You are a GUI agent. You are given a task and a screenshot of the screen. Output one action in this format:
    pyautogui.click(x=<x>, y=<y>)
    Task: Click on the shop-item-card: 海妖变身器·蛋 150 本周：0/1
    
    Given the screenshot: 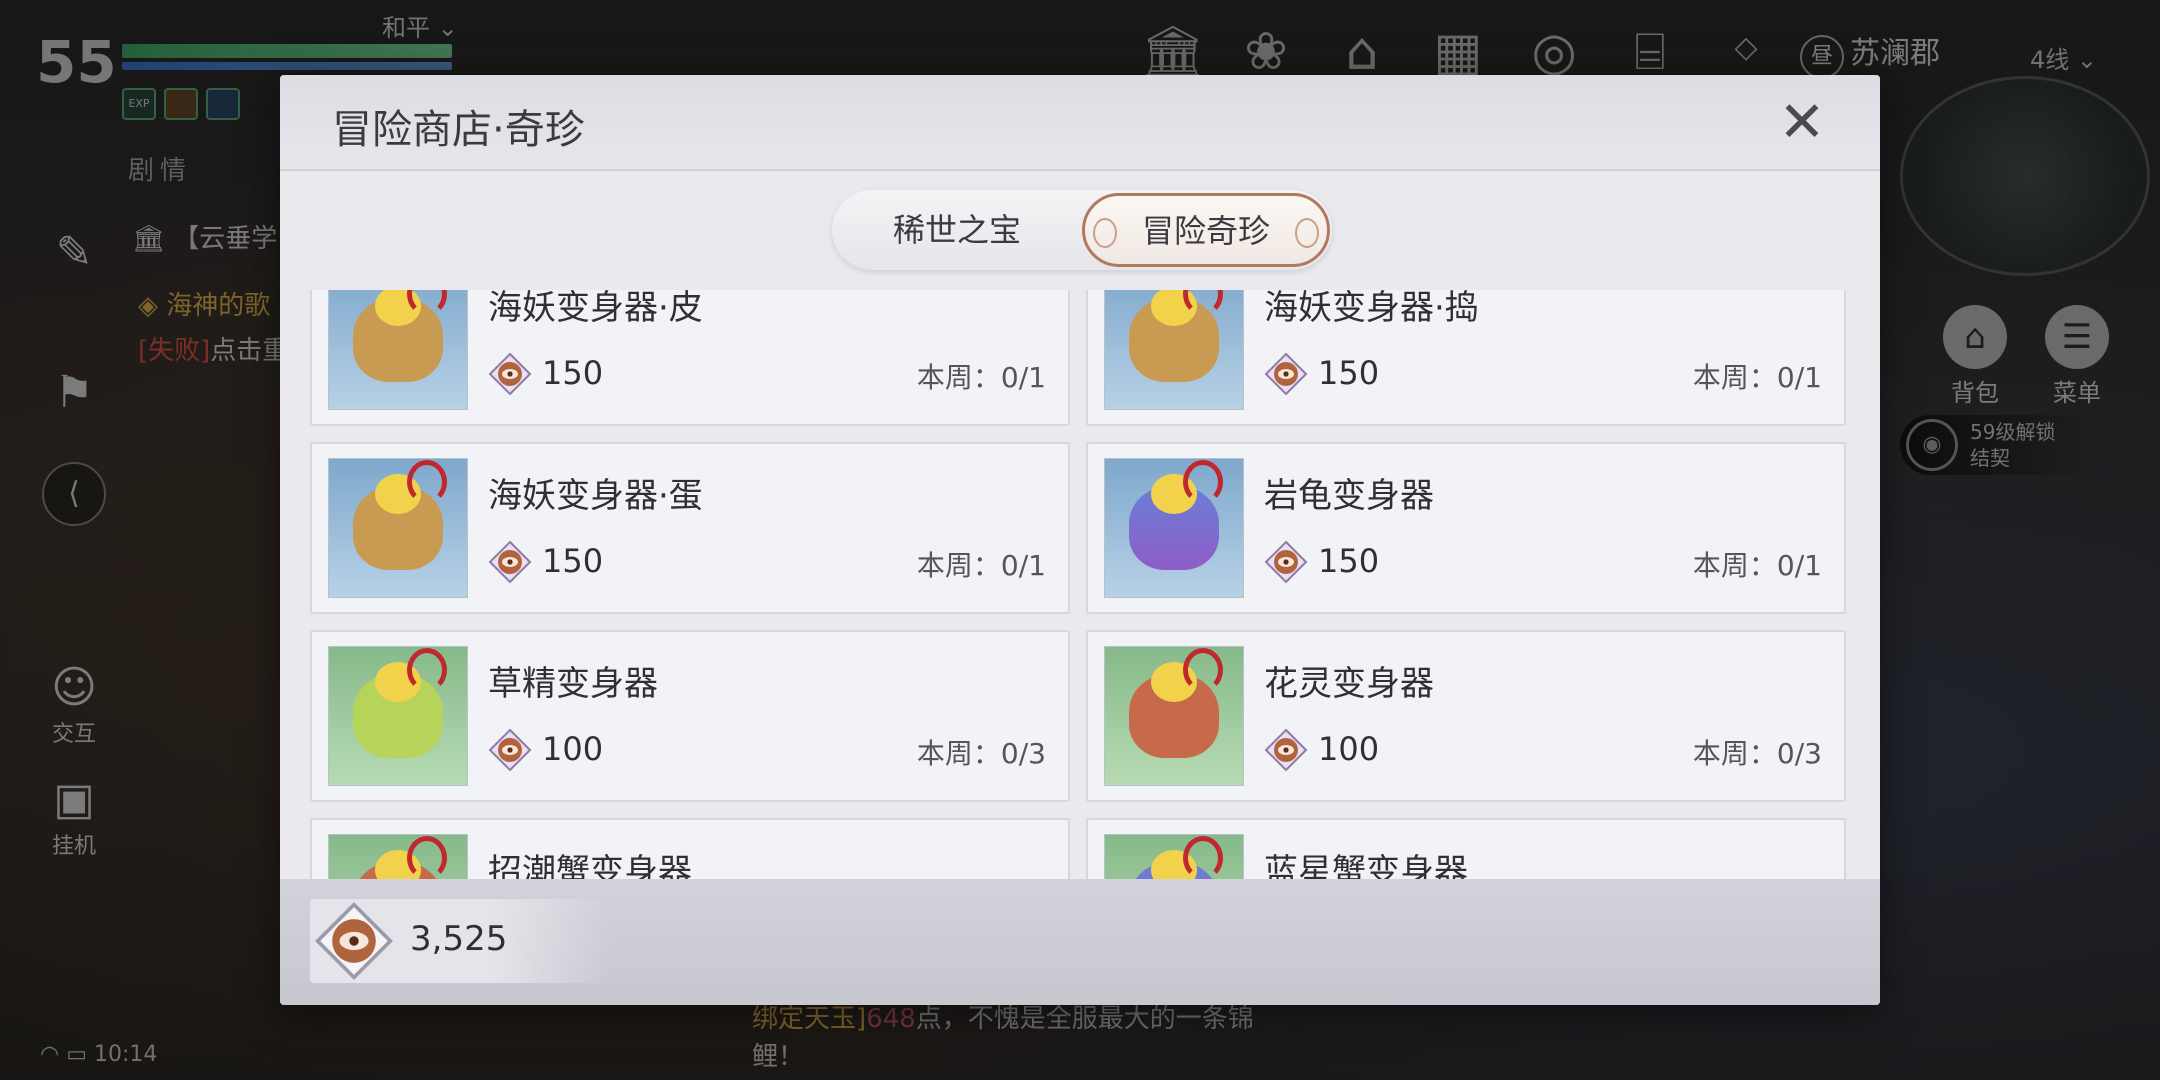 What is the action you would take?
    pyautogui.click(x=690, y=528)
    